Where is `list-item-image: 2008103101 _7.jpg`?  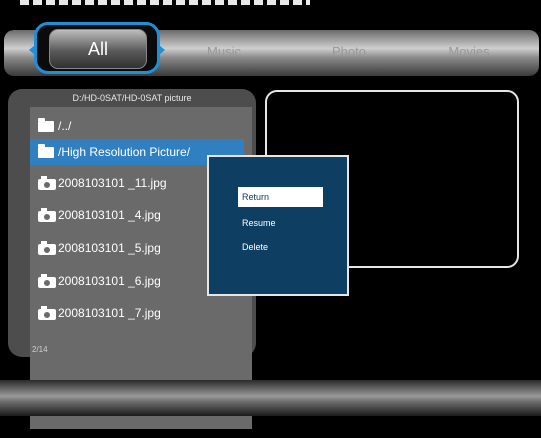 list-item-image: 2008103101 _7.jpg is located at coordinates (143, 313).